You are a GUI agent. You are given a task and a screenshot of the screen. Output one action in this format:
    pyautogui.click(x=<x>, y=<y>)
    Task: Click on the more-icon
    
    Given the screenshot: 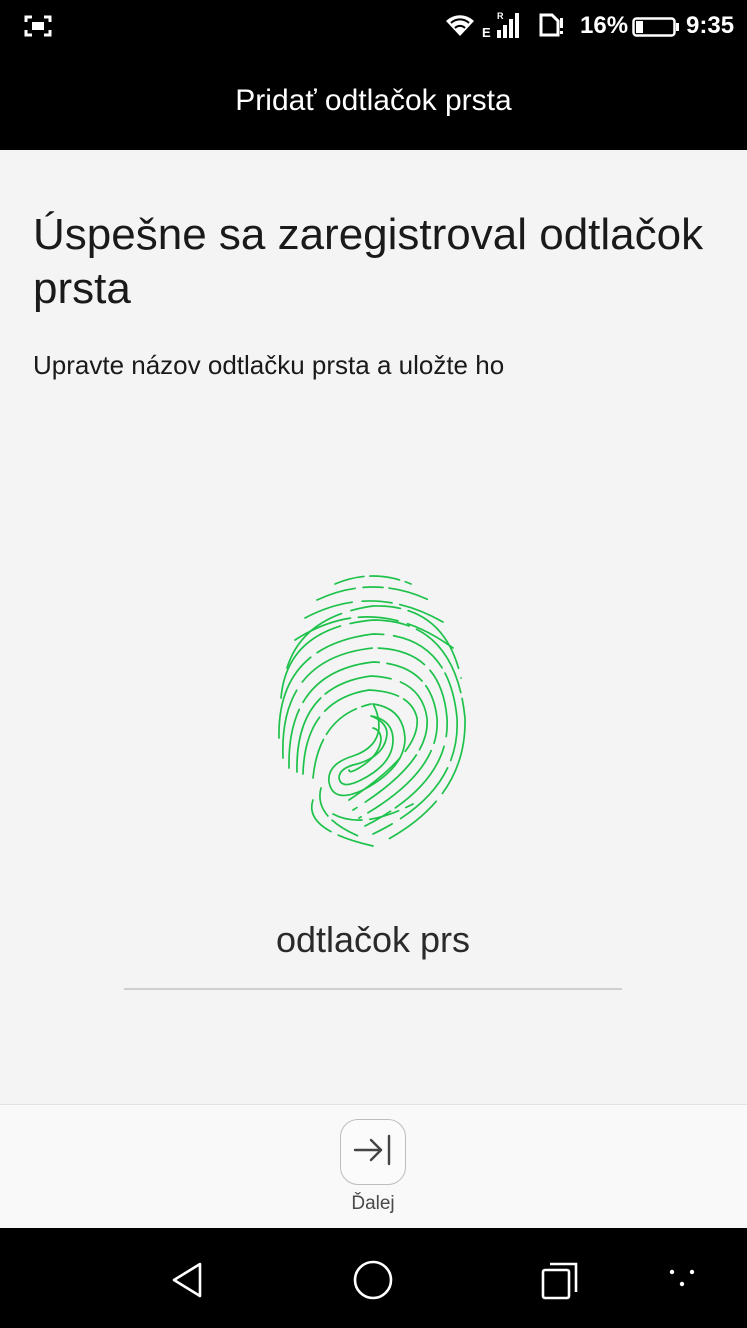 What is the action you would take?
    pyautogui.click(x=682, y=1280)
    